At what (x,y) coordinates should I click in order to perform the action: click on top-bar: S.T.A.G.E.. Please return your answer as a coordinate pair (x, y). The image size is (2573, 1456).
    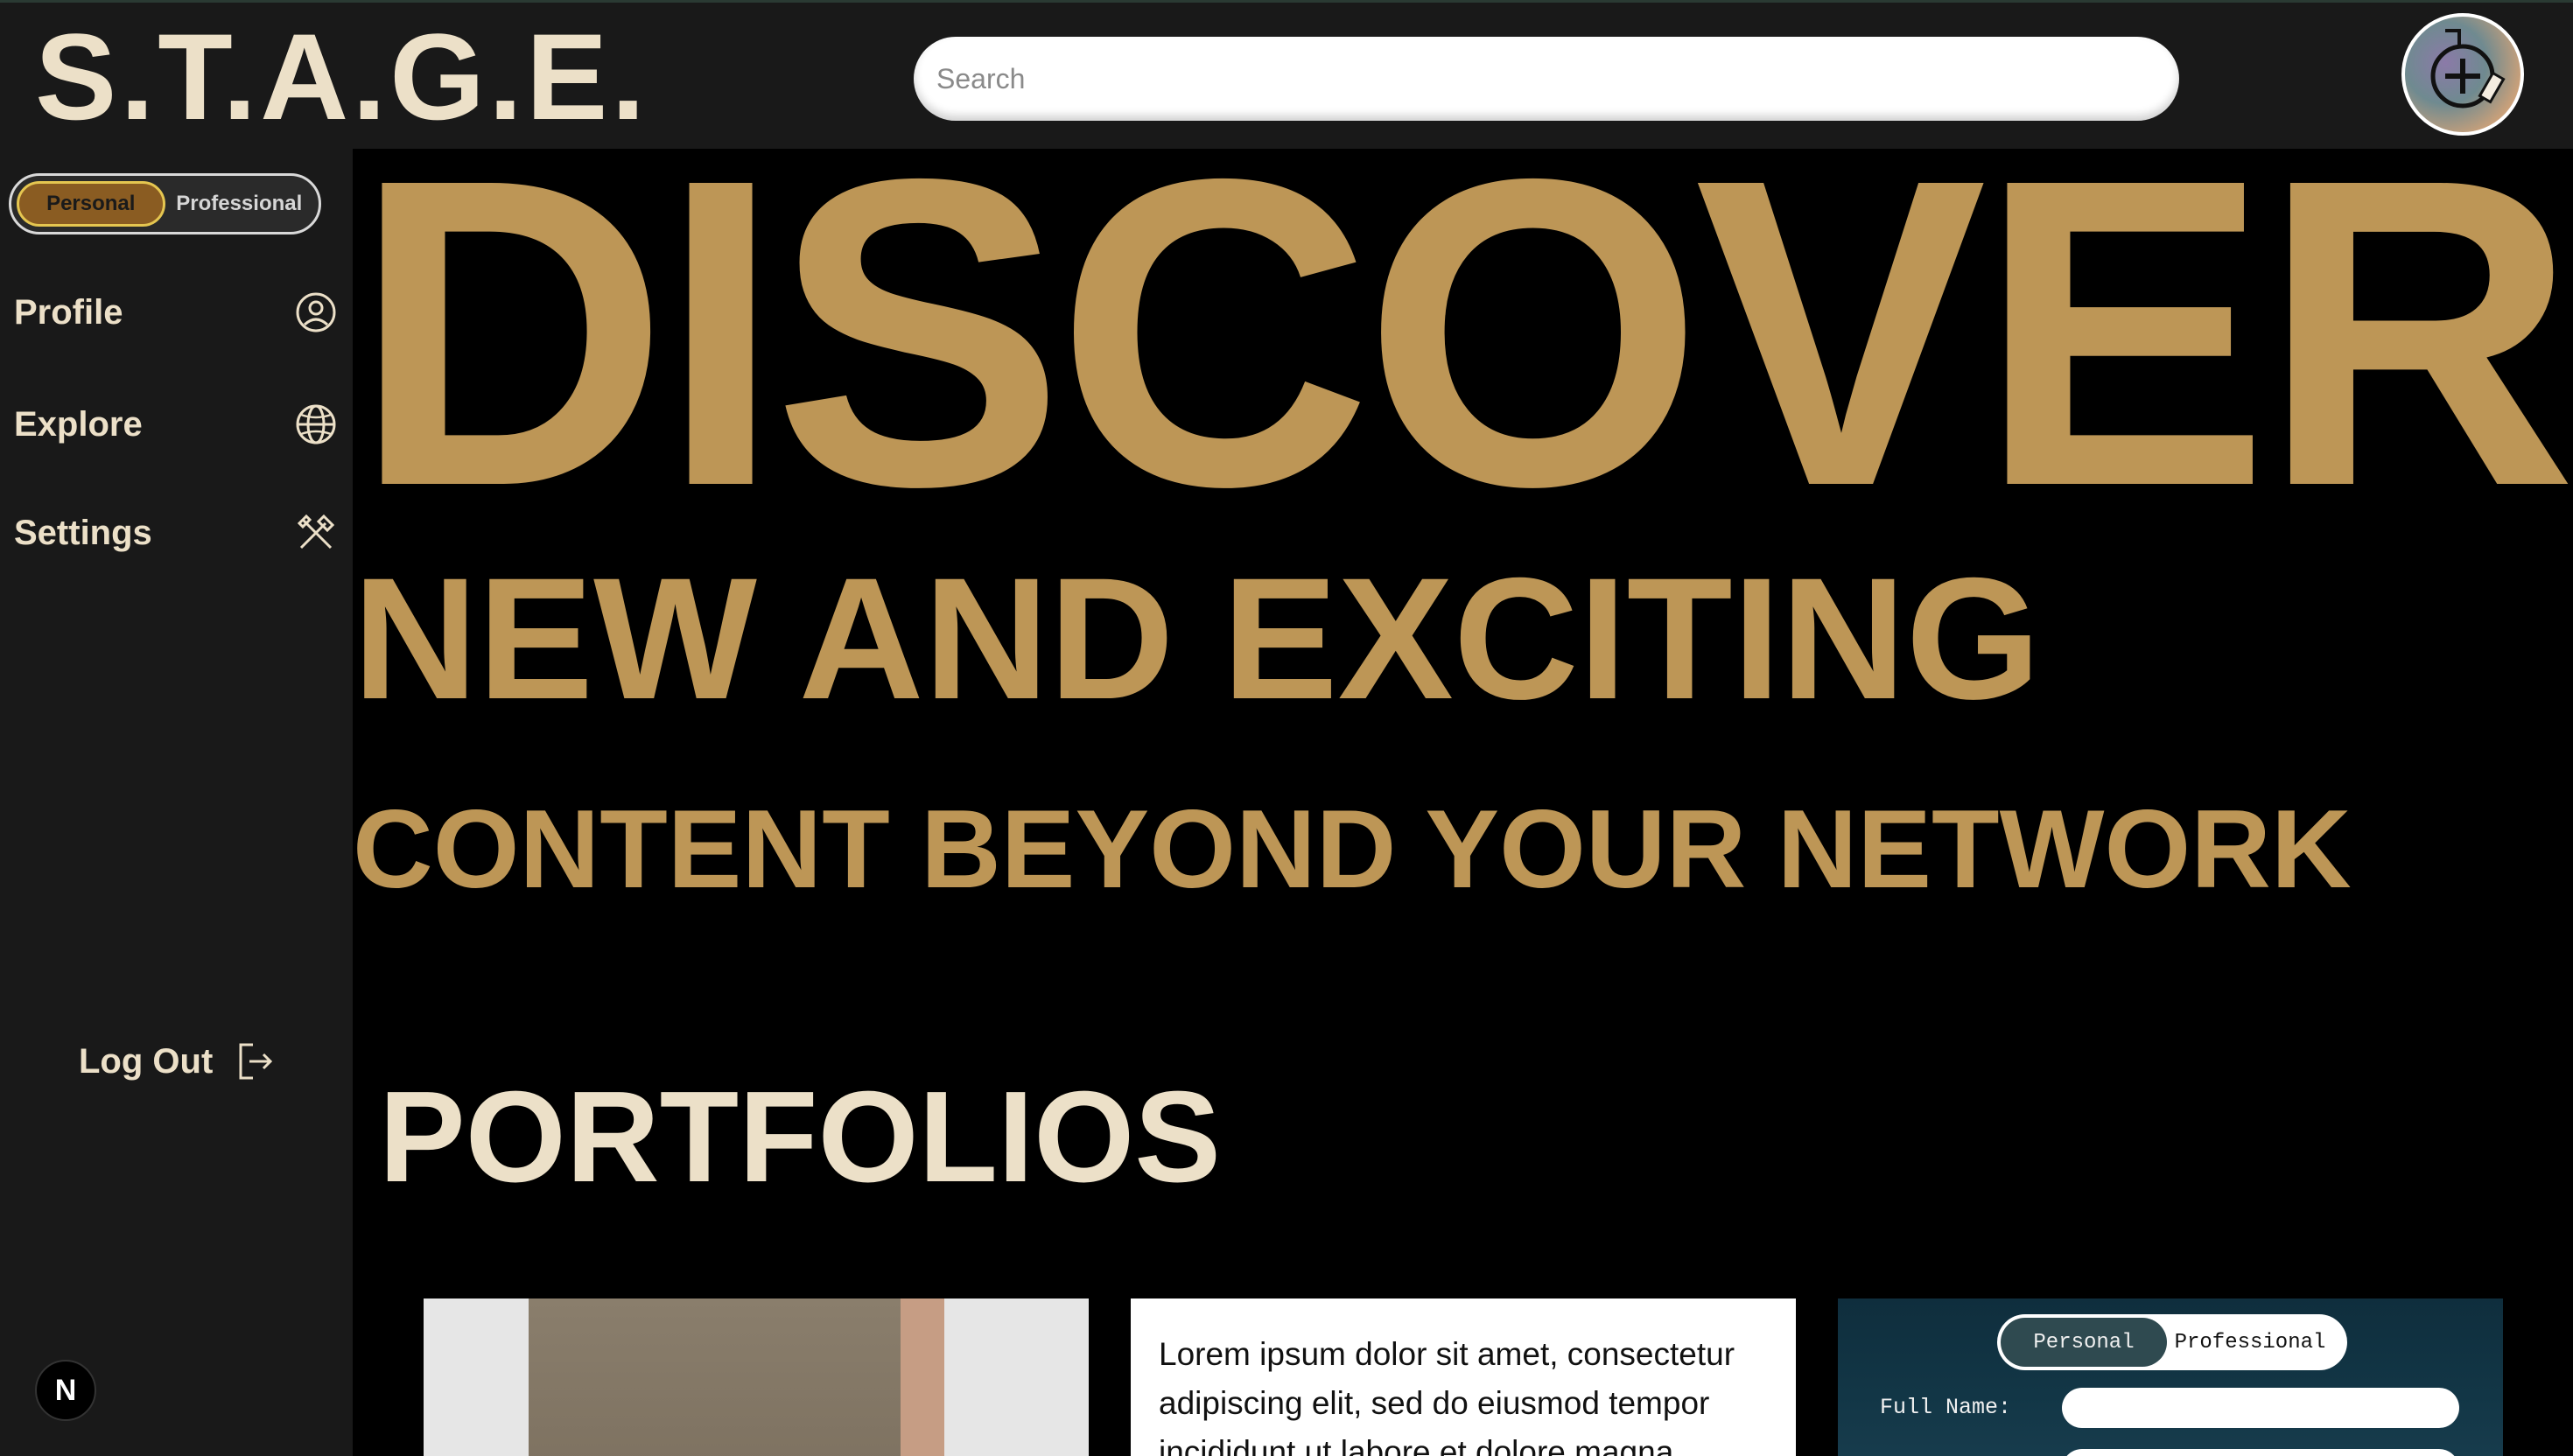
    Looking at the image, I should click on (1286, 74).